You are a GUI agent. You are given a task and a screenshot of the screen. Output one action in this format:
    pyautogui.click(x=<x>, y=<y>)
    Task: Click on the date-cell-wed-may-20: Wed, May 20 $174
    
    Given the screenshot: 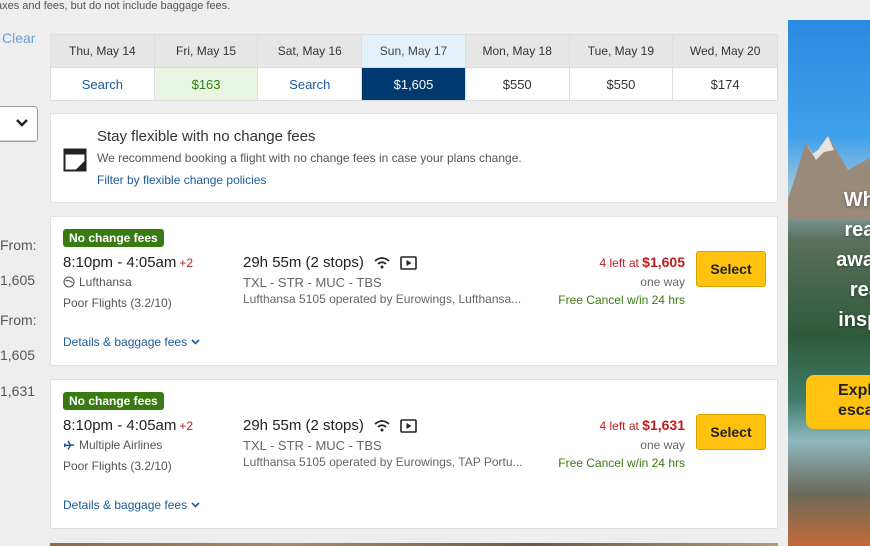 What is the action you would take?
    pyautogui.click(x=725, y=67)
    